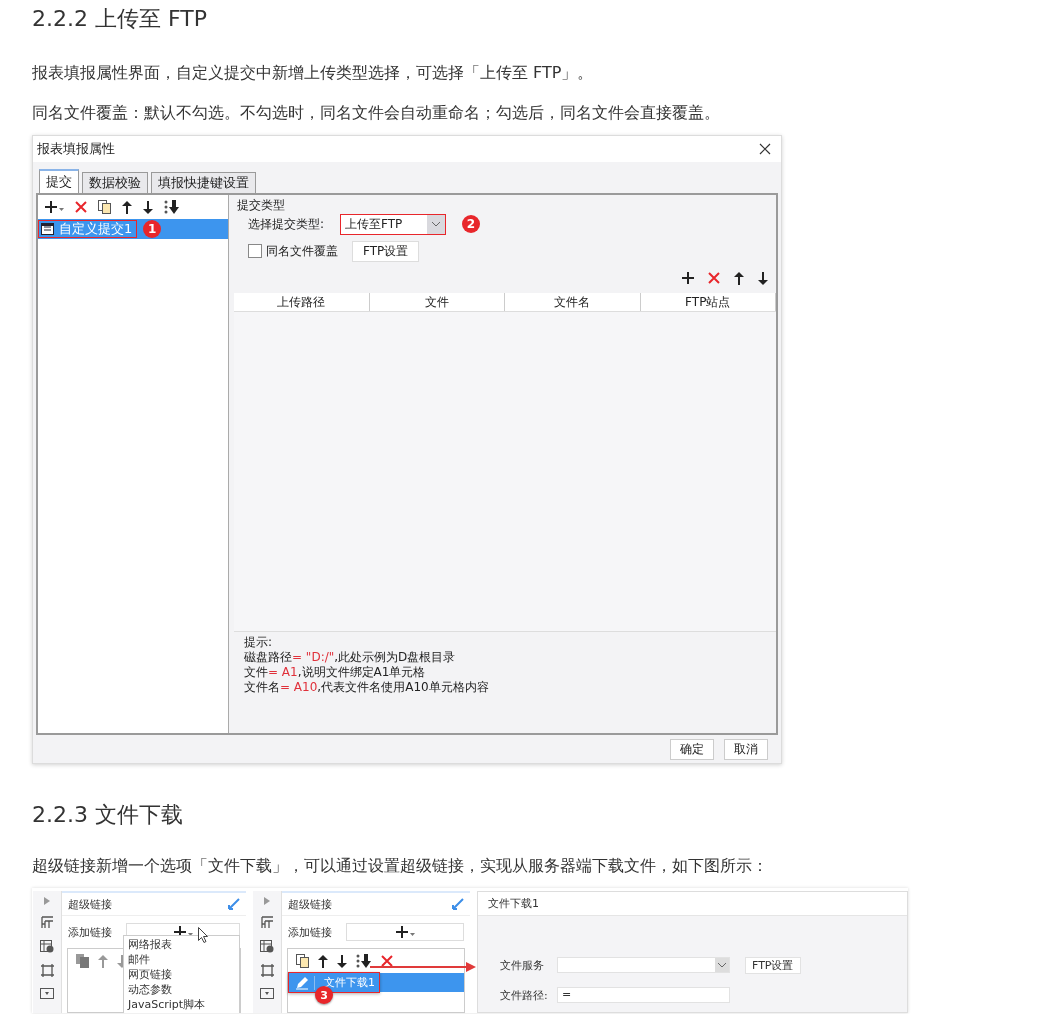 The image size is (1060, 1014). I want to click on dialog-button: 取消, so click(746, 749).